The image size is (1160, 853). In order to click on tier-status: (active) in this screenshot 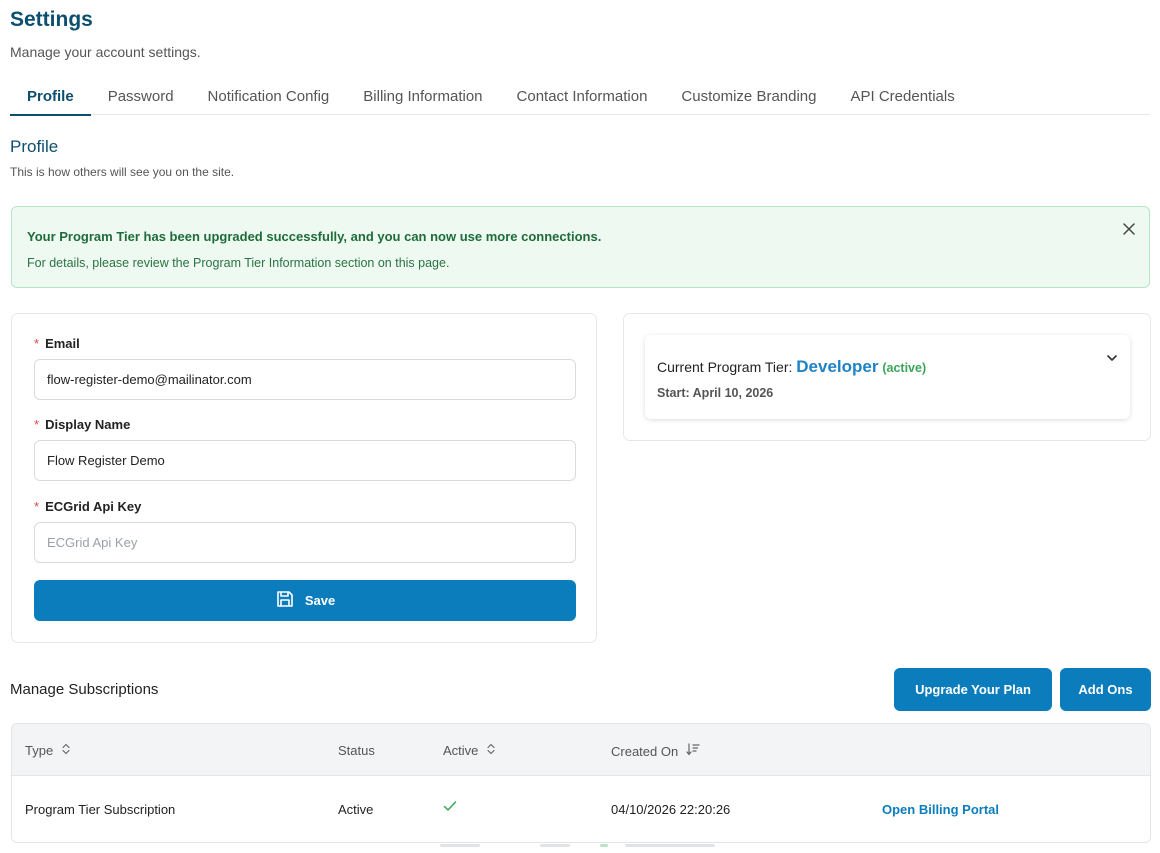, I will do `click(904, 368)`.